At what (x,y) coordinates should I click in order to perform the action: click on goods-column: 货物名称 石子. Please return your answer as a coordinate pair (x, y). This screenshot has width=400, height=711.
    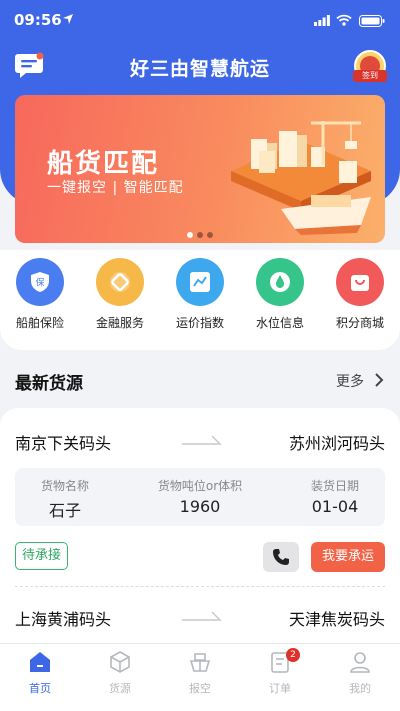
    Looking at the image, I should click on (65, 499).